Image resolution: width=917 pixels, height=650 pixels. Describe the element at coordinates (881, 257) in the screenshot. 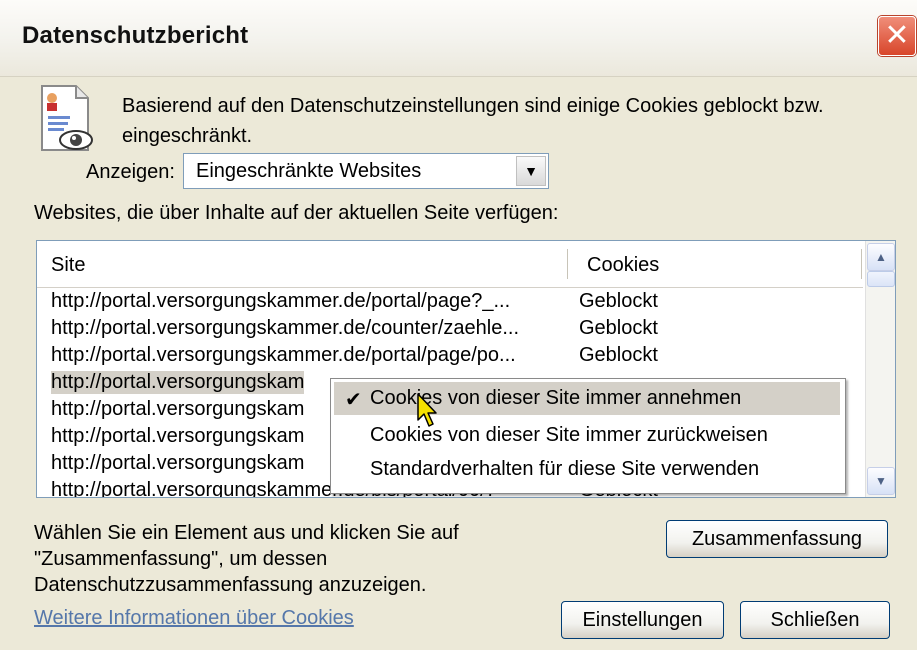

I see `scroll-up-icon: ▲` at that location.